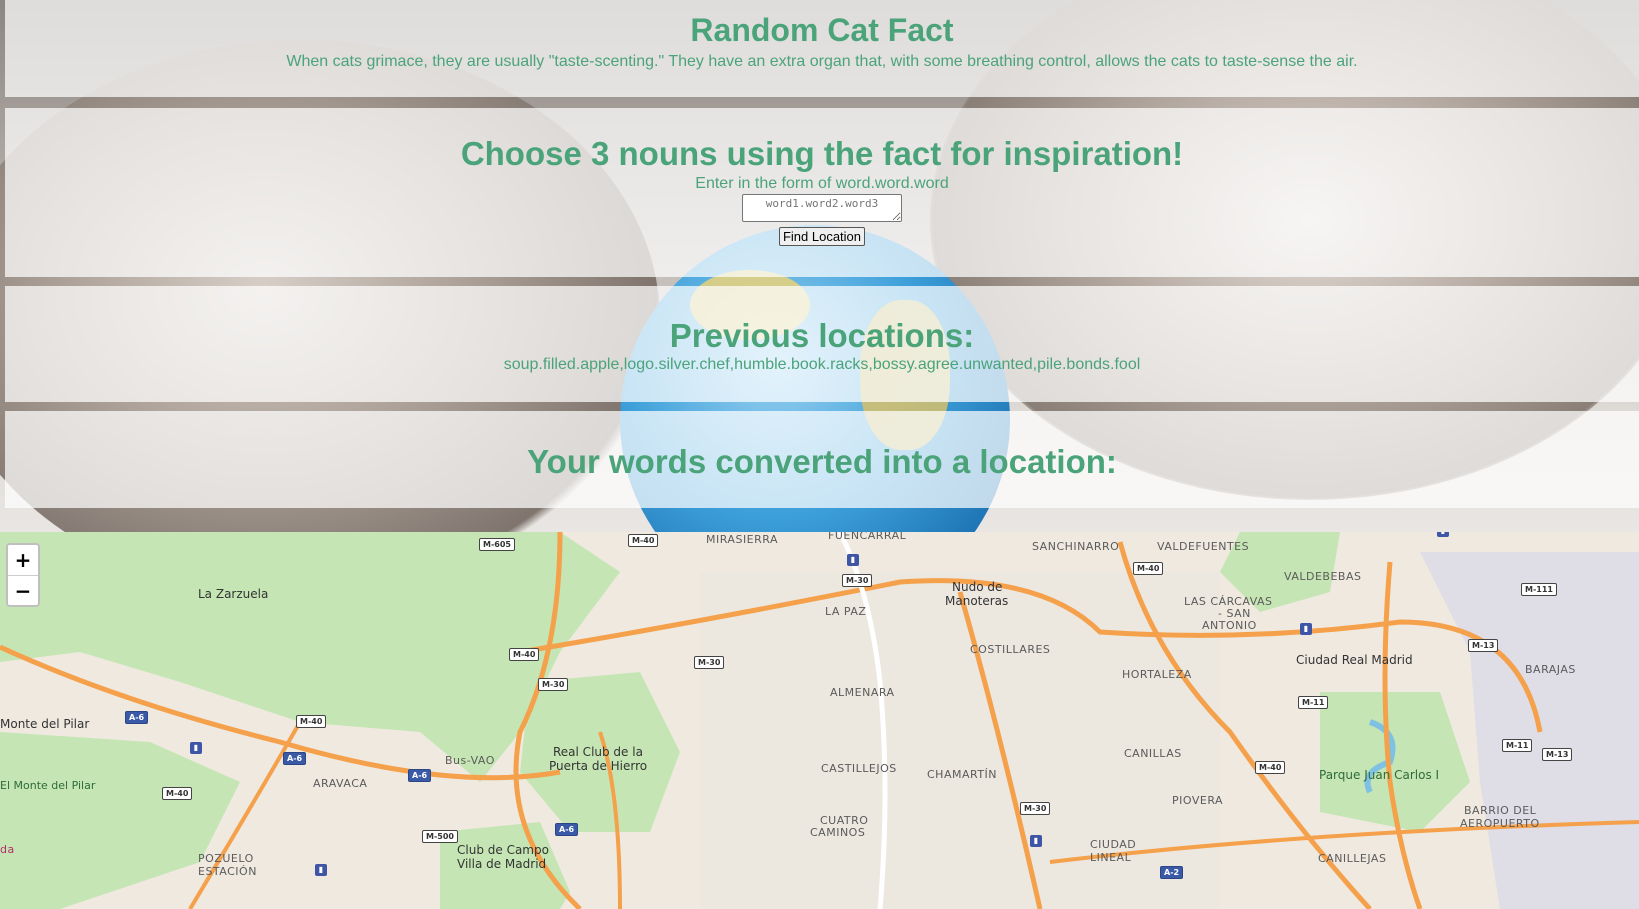 This screenshot has width=1639, height=909. I want to click on map-label: FUENCARRAL, so click(867, 537).